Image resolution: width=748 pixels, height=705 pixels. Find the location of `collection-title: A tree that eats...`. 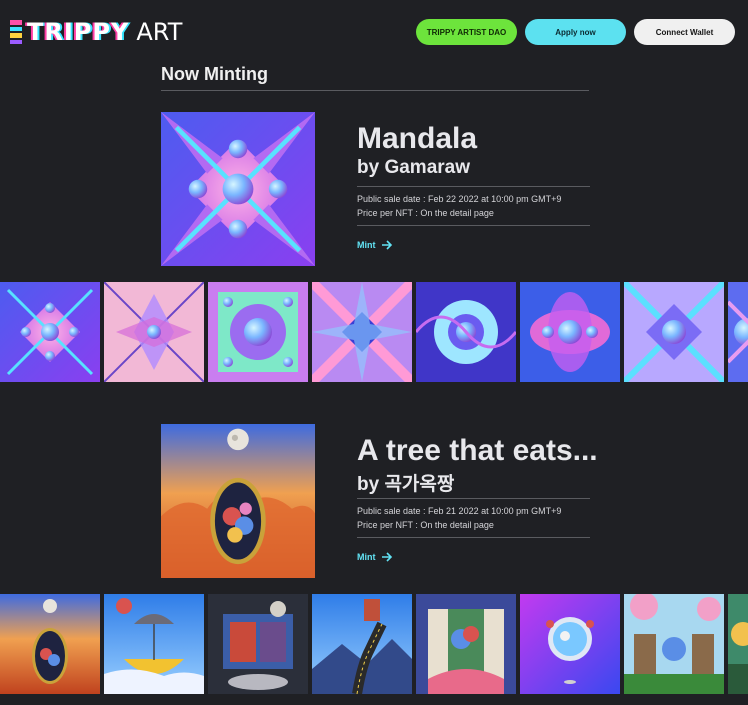

collection-title: A tree that eats... is located at coordinates (477, 450).